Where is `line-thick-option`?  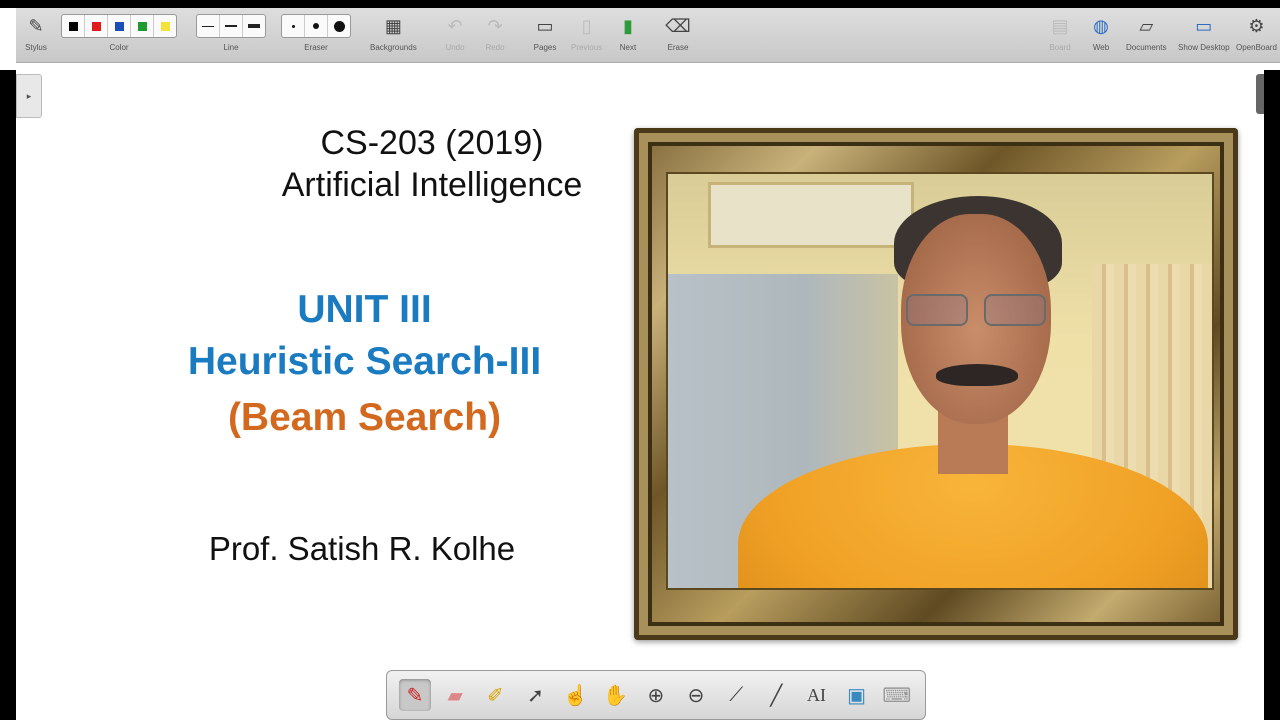
line-thick-option is located at coordinates (254, 26).